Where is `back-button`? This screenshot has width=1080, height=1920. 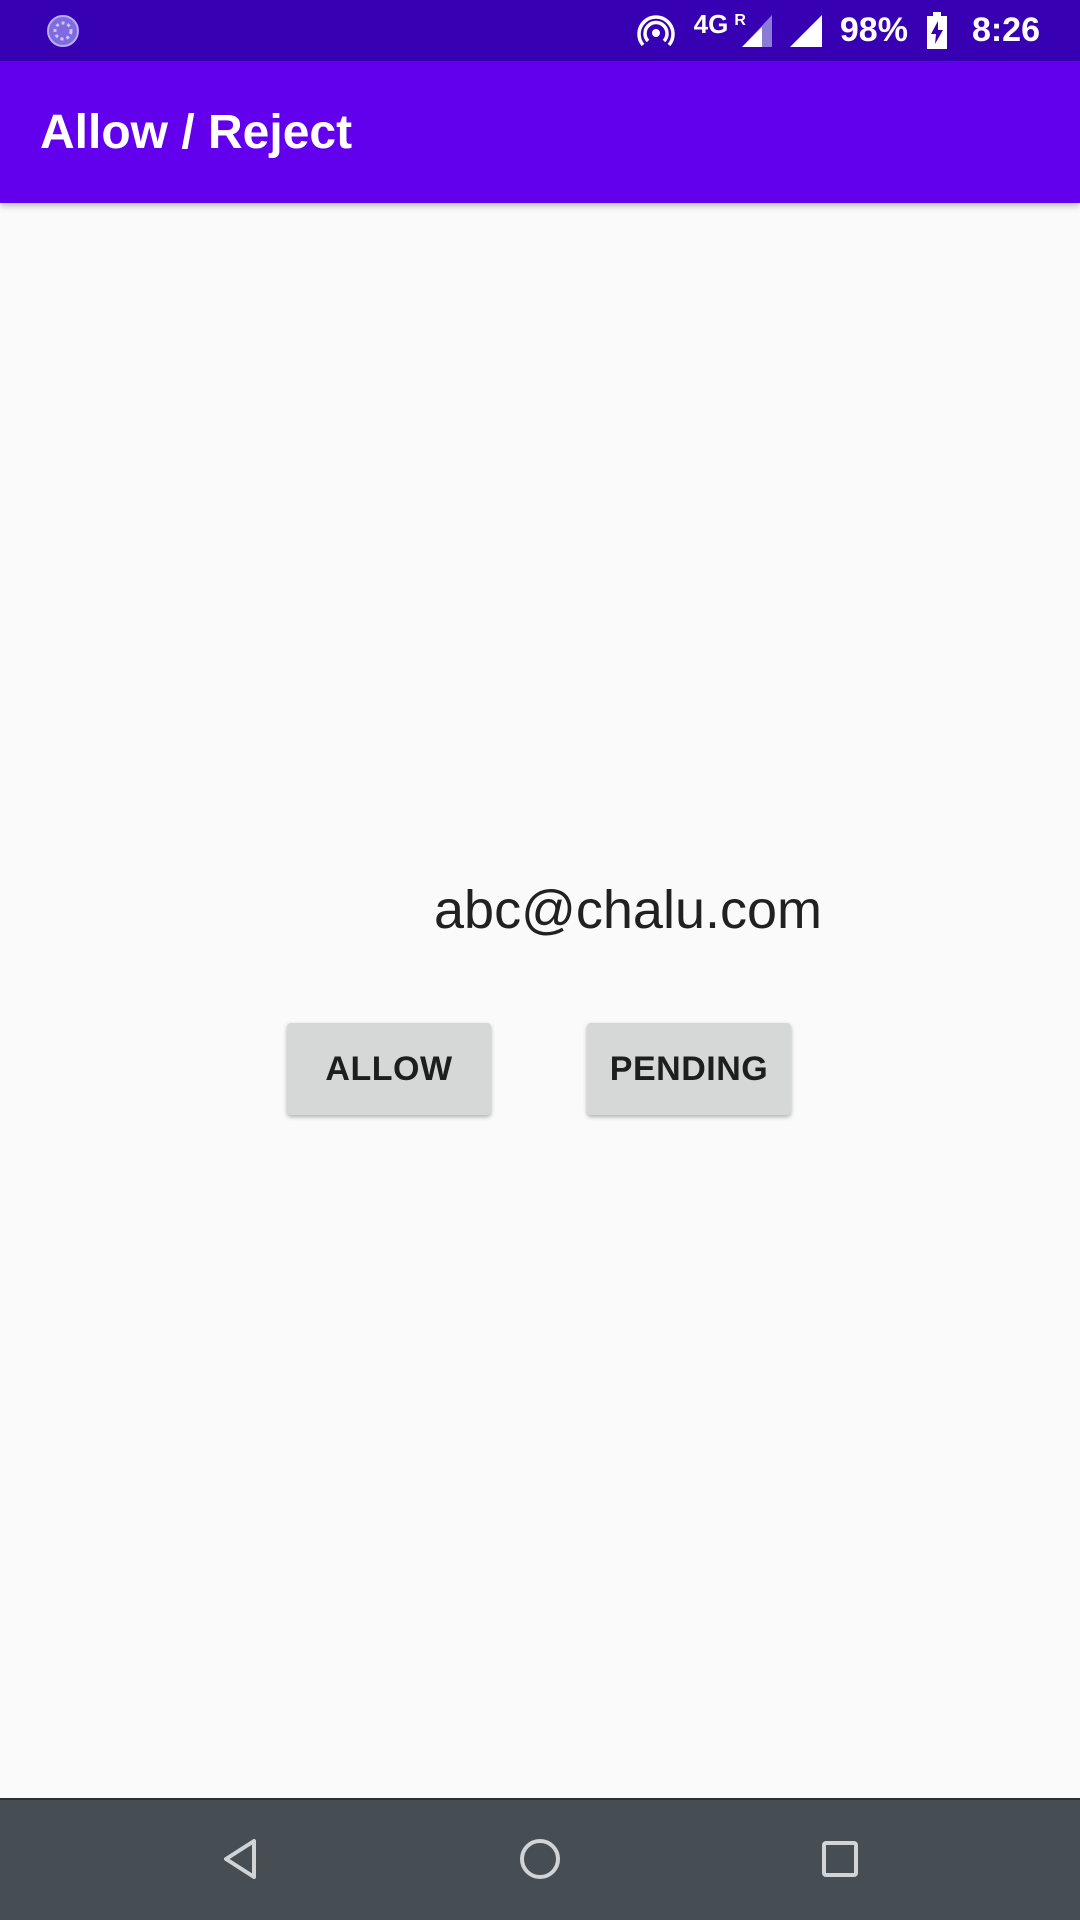 back-button is located at coordinates (240, 1861).